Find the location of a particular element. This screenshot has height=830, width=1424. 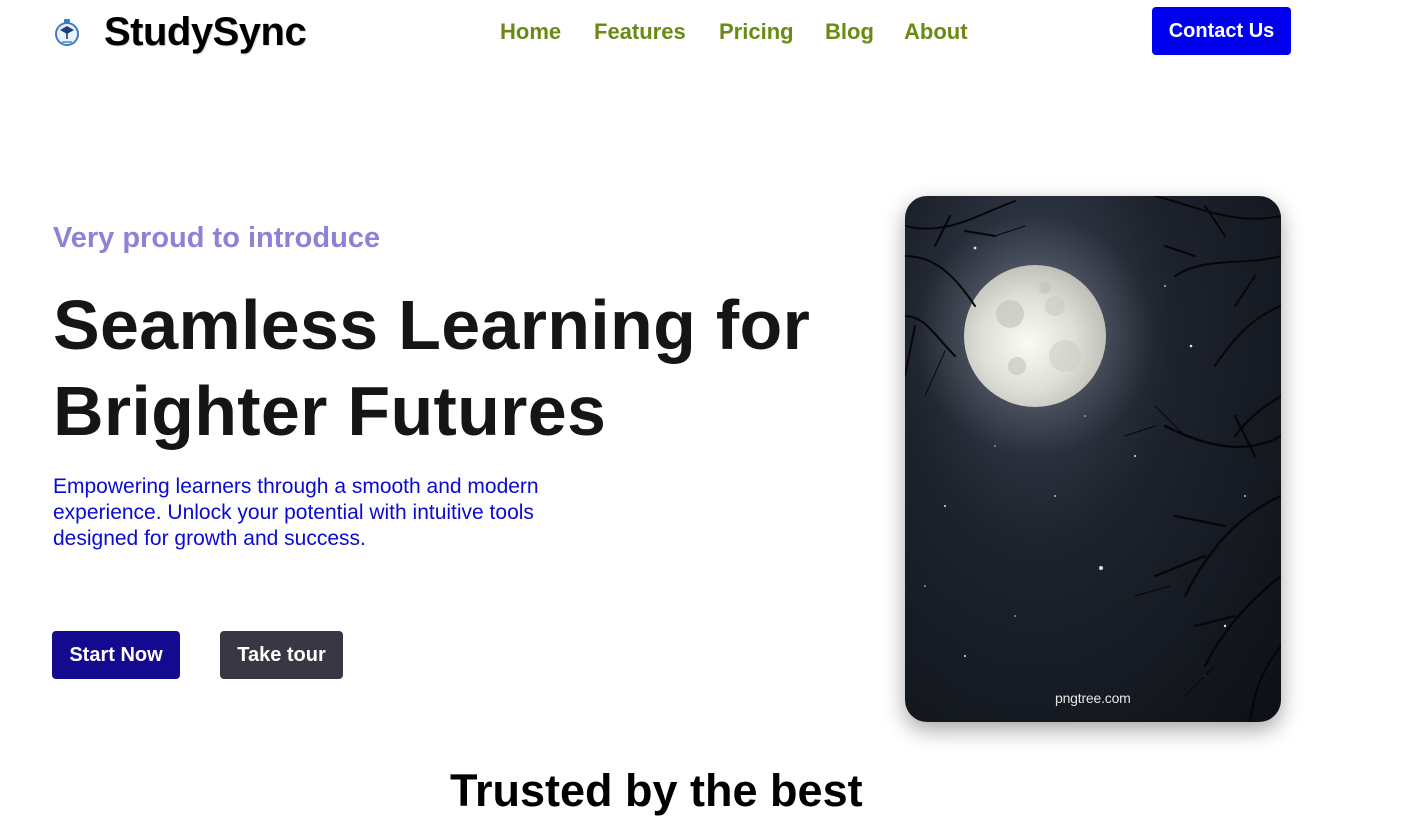

trusted-title: Trusted by the best is located at coordinates (656, 790).